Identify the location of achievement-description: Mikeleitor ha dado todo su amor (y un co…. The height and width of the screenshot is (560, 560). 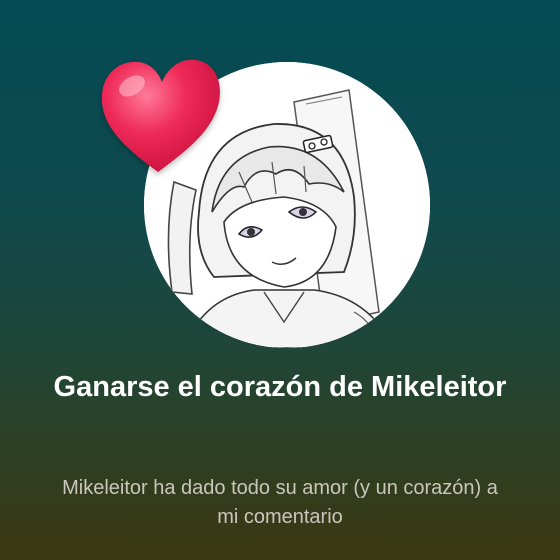
(280, 502).